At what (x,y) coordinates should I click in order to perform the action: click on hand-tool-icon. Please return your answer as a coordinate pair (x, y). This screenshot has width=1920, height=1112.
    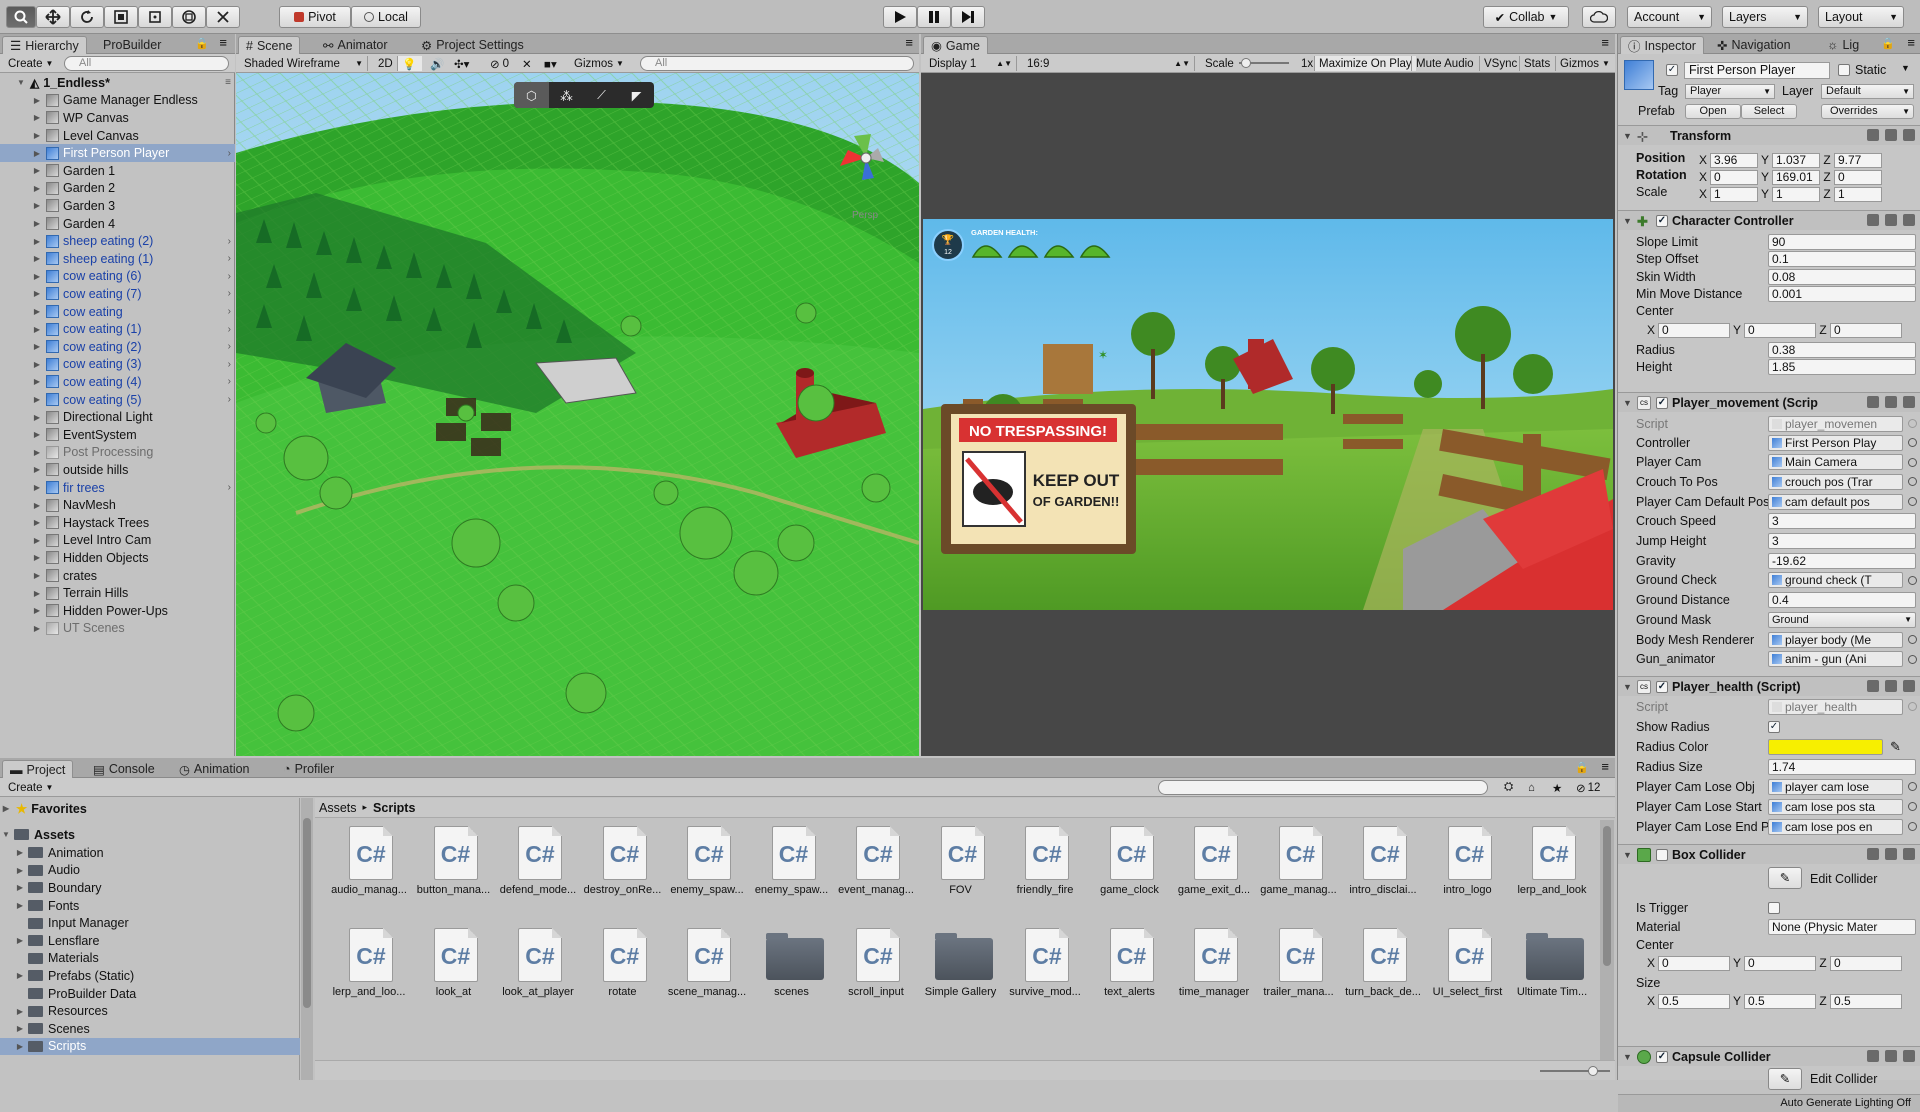
    Looking at the image, I should click on (21, 17).